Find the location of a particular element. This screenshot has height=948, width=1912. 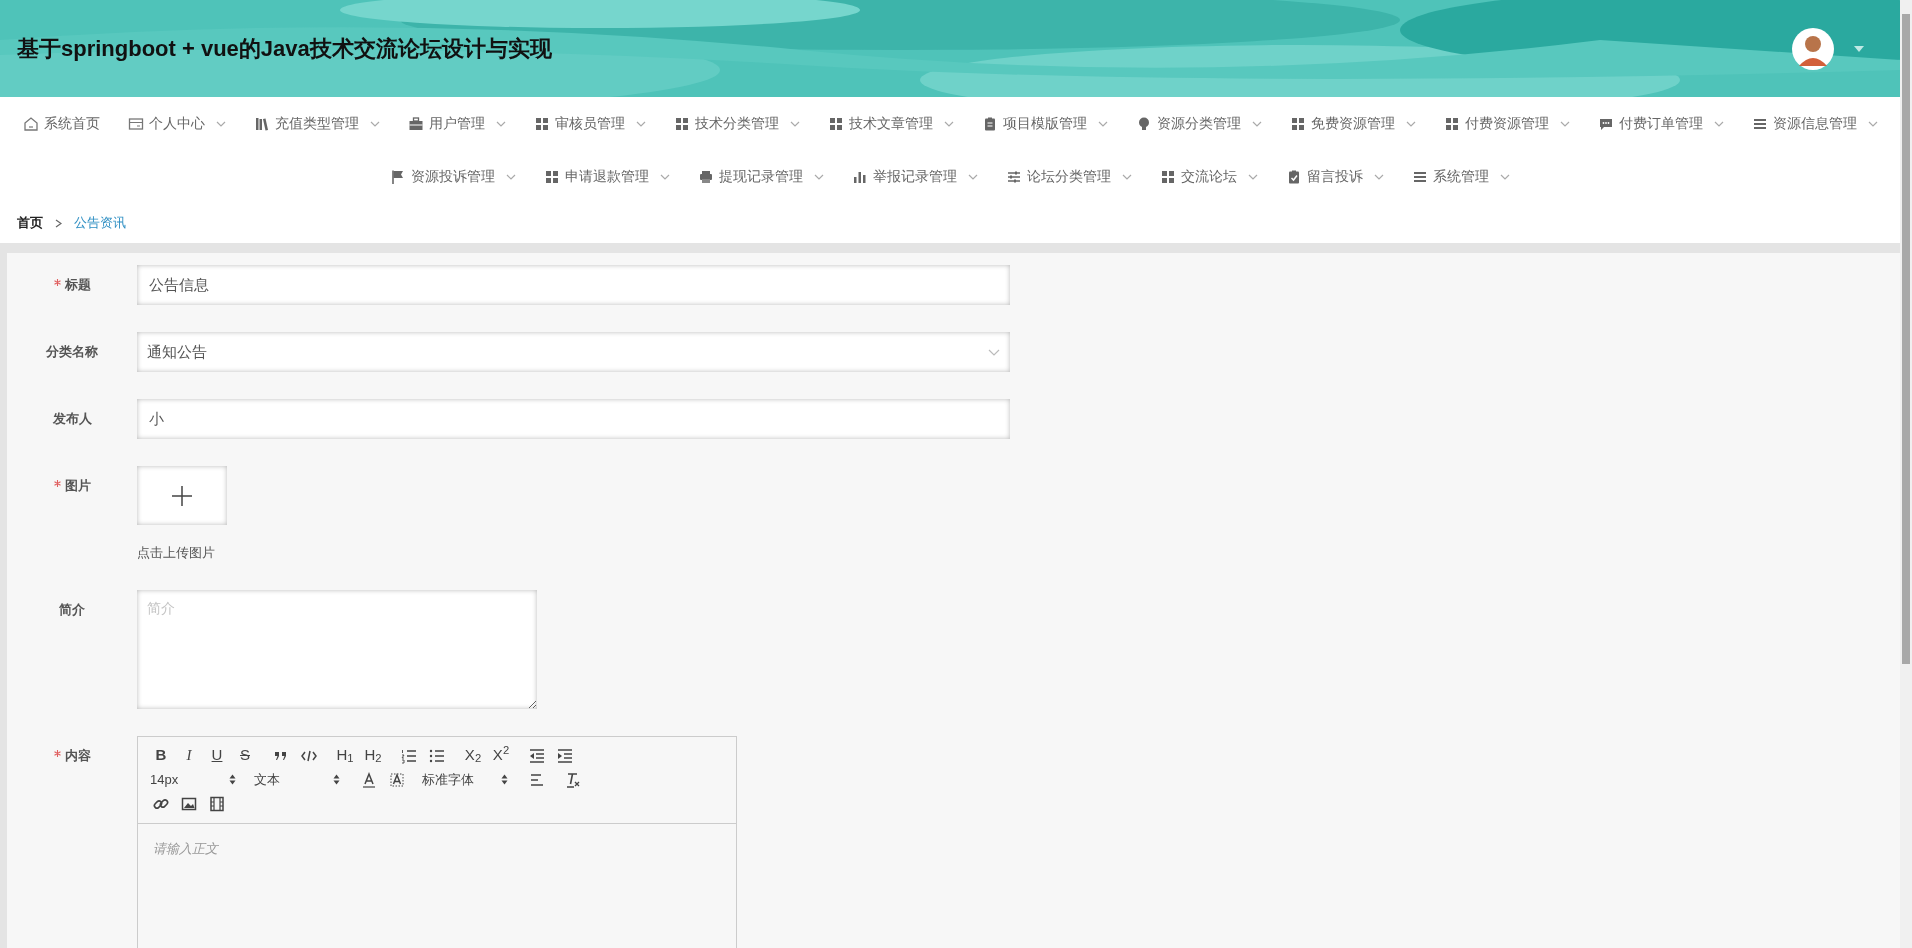

plus-icon is located at coordinates (182, 495).